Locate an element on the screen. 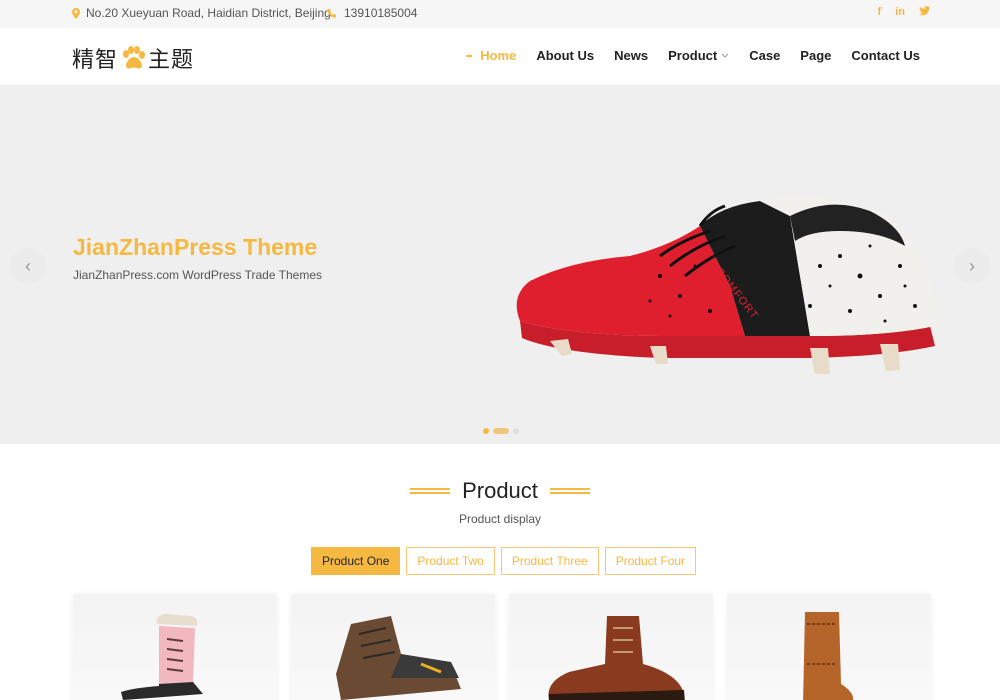 This screenshot has height=700, width=1000. phone-block: 13910185004 is located at coordinates (372, 13).